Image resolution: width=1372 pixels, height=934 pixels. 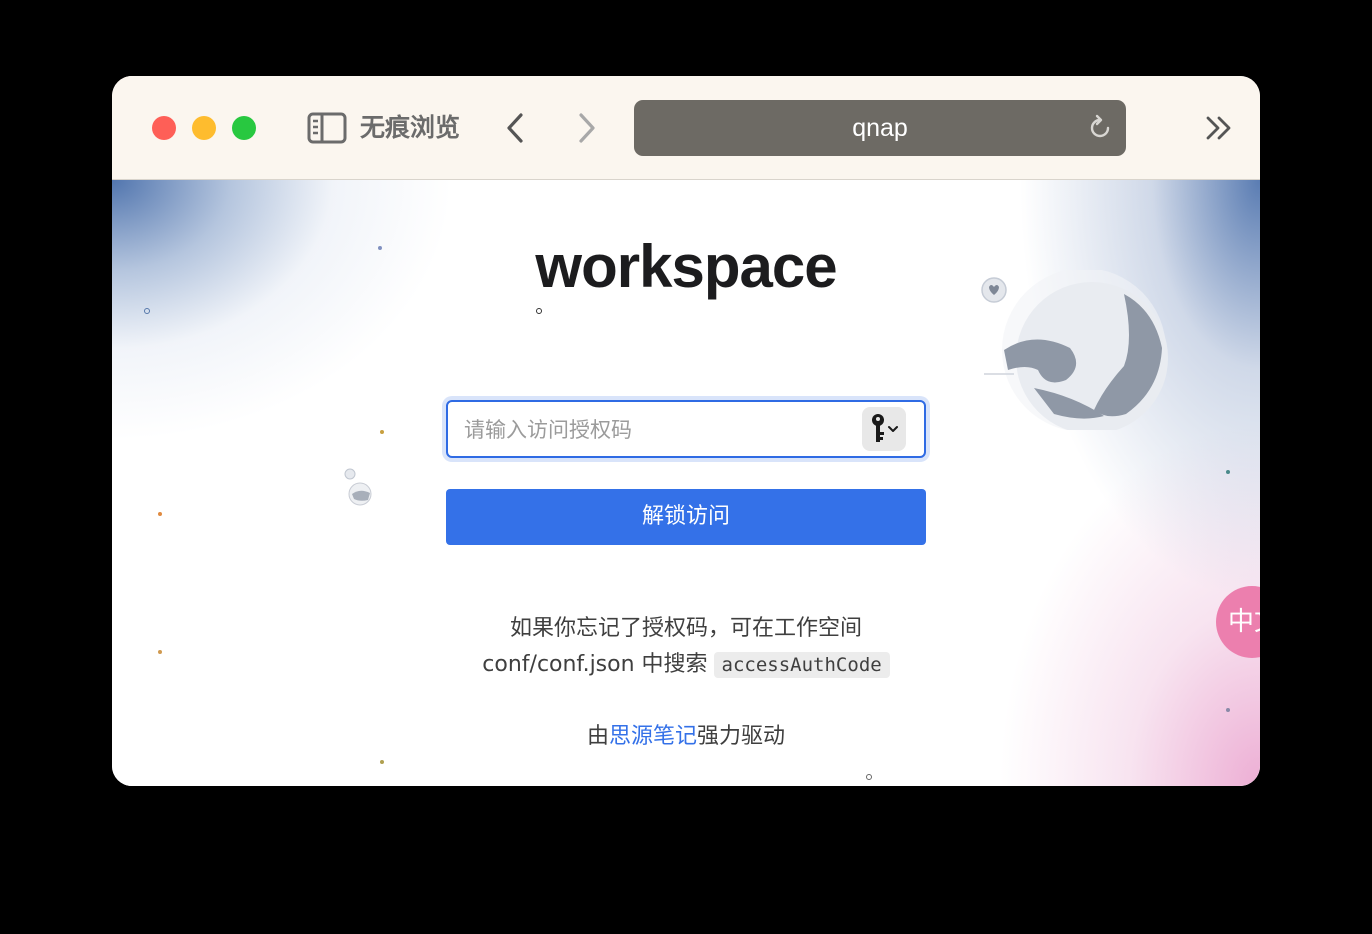 What do you see at coordinates (204, 128) in the screenshot?
I see `minimize-window-button` at bounding box center [204, 128].